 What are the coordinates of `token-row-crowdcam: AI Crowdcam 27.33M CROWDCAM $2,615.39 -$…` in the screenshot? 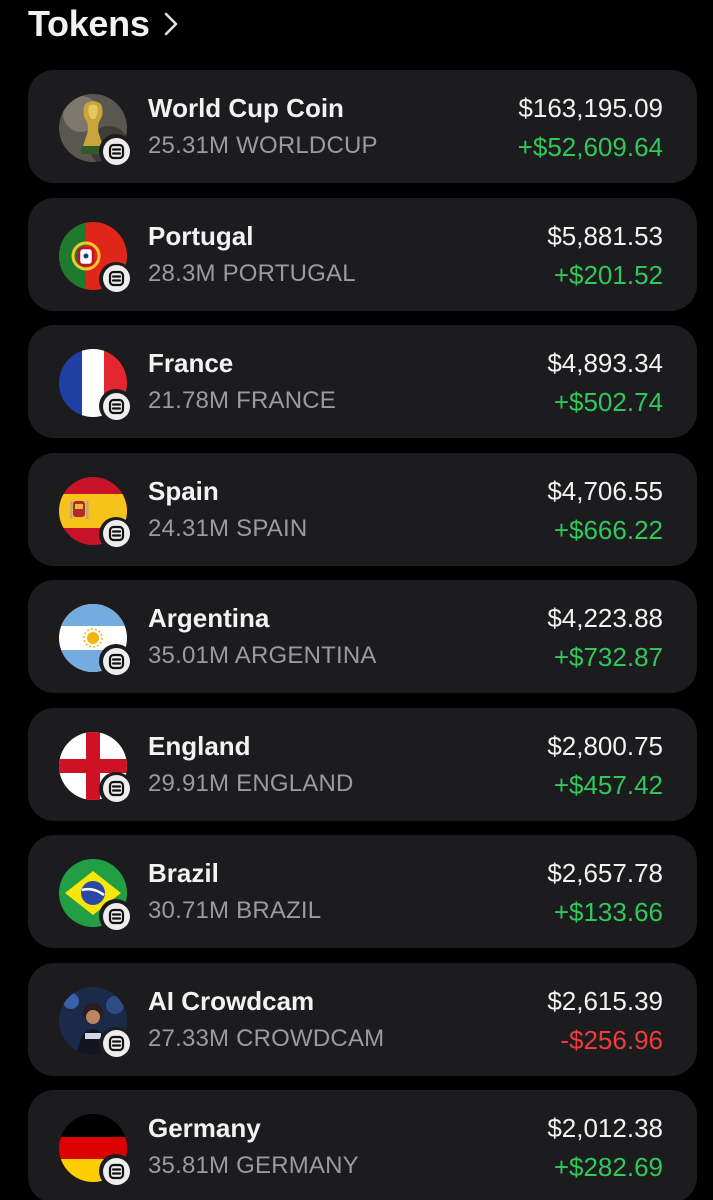 It's located at (362, 1019).